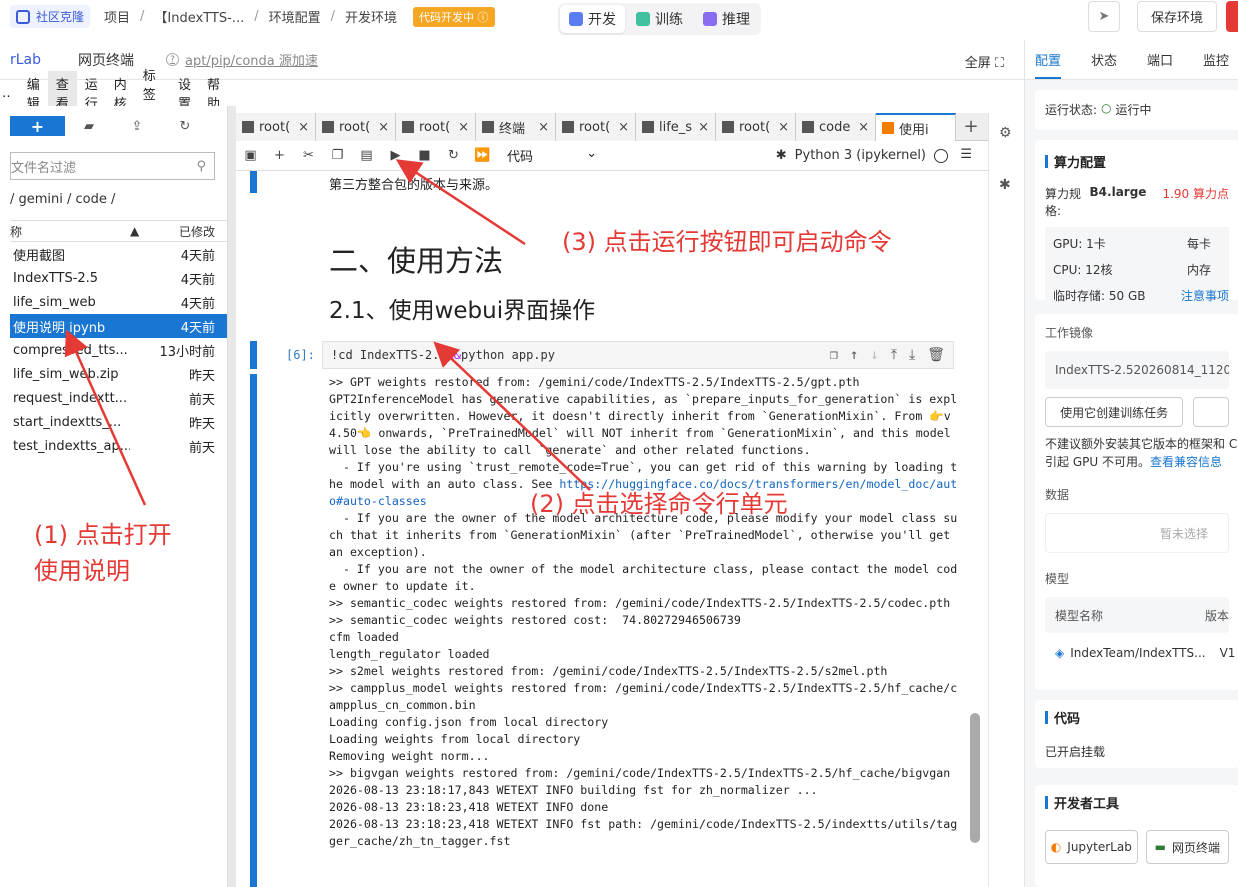  What do you see at coordinates (103, 535) in the screenshot?
I see `annotation-step-1-line1: (1) 点击打开` at bounding box center [103, 535].